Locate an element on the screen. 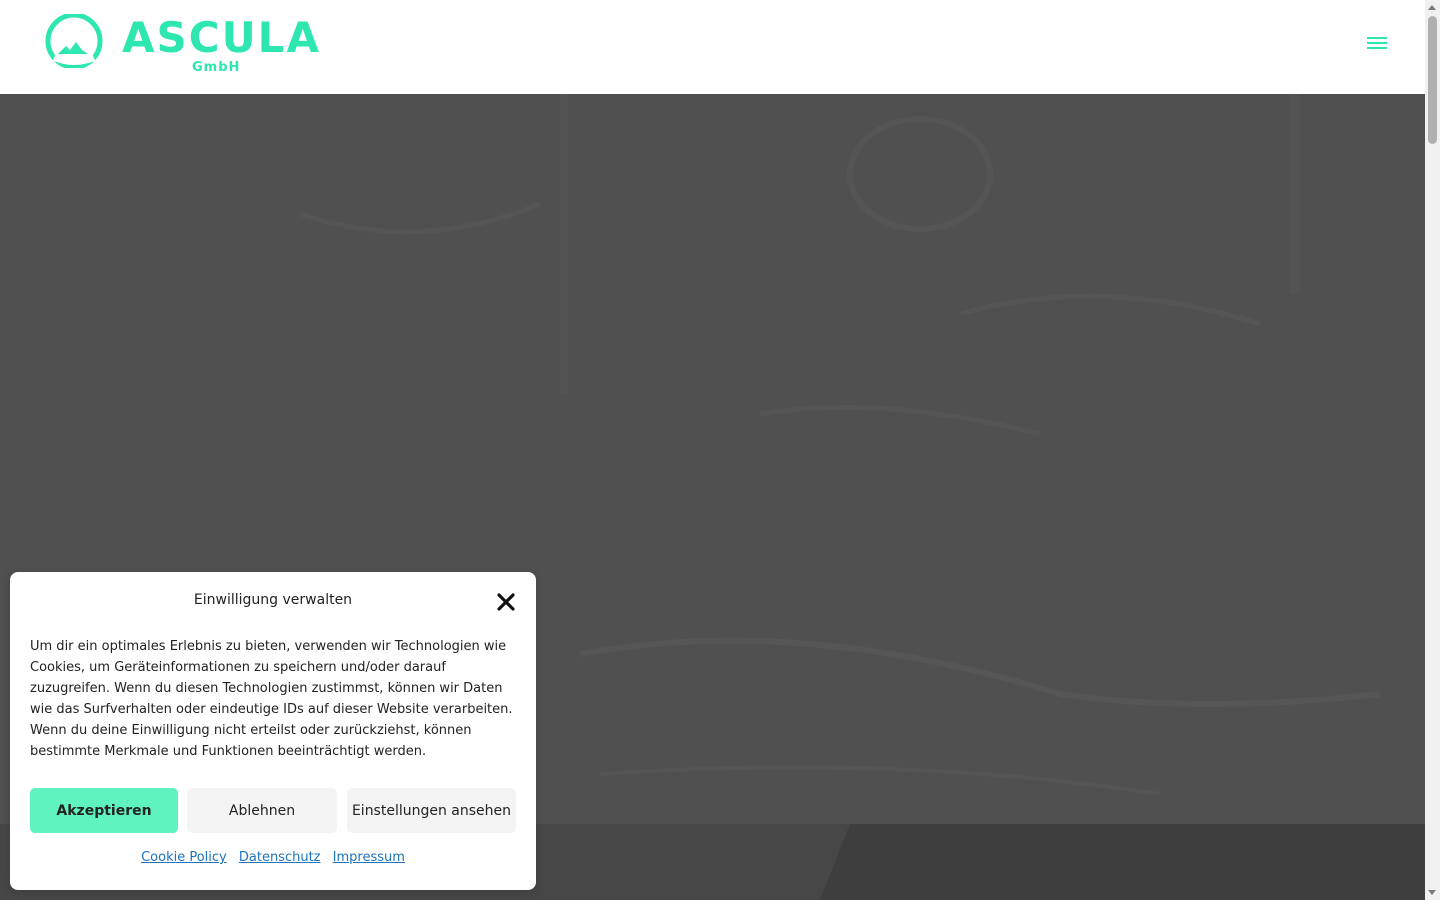 The image size is (1440, 900). logo-mark-icon is located at coordinates (74, 41).